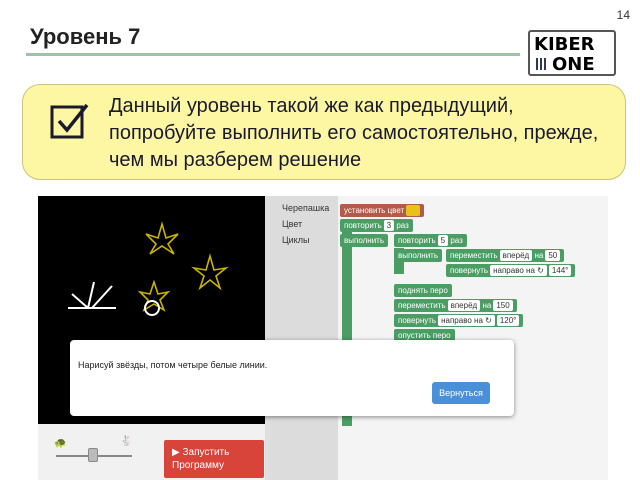  I want to click on return-button: Вернуться, so click(461, 393).